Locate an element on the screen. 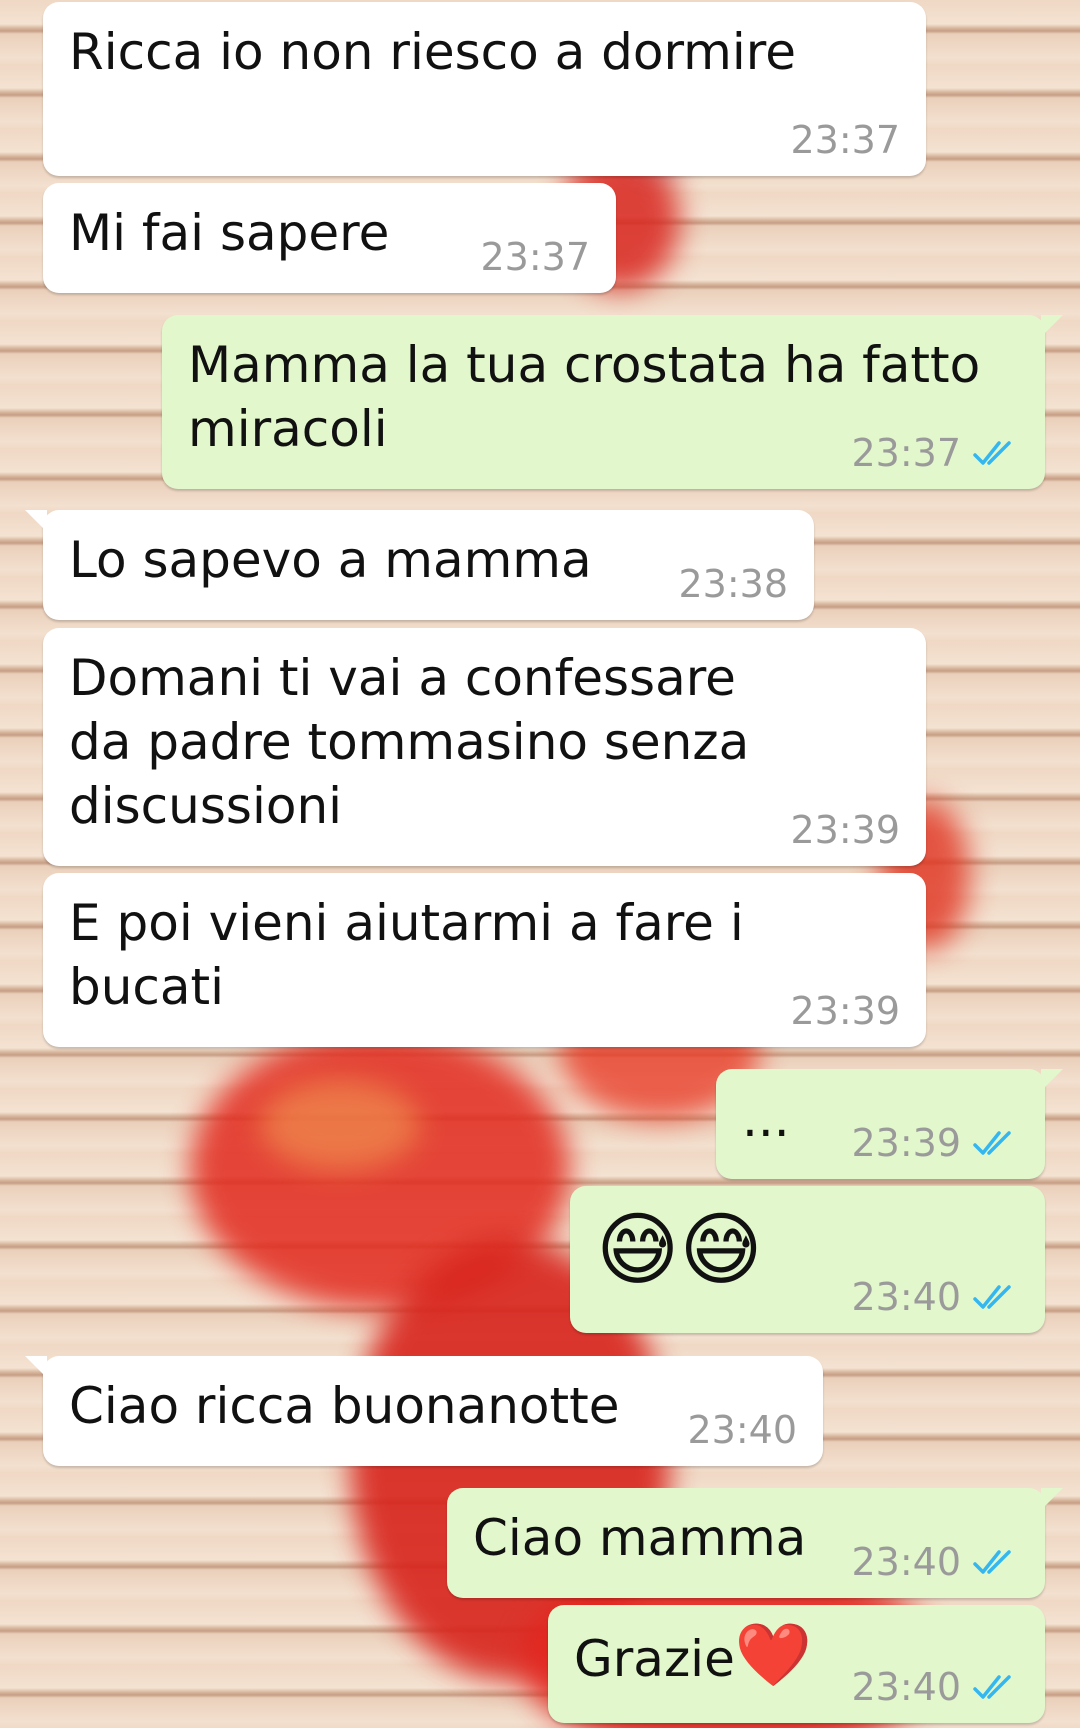  incoming-message: Ricca io non riesco a dormire 23:37 is located at coordinates (484, 89).